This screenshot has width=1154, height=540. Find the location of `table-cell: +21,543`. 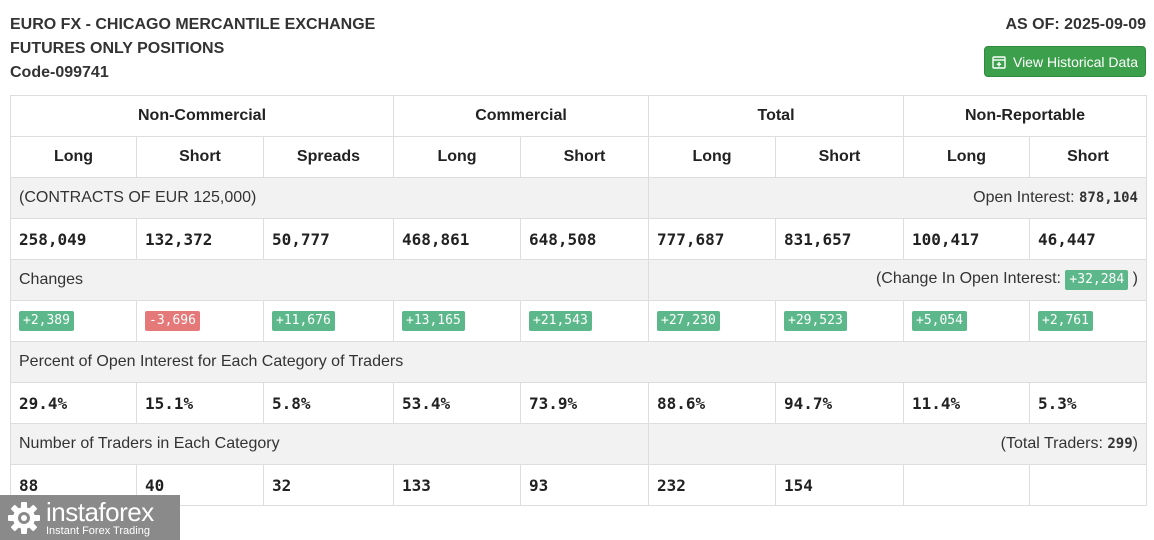

table-cell: +21,543 is located at coordinates (584, 321).